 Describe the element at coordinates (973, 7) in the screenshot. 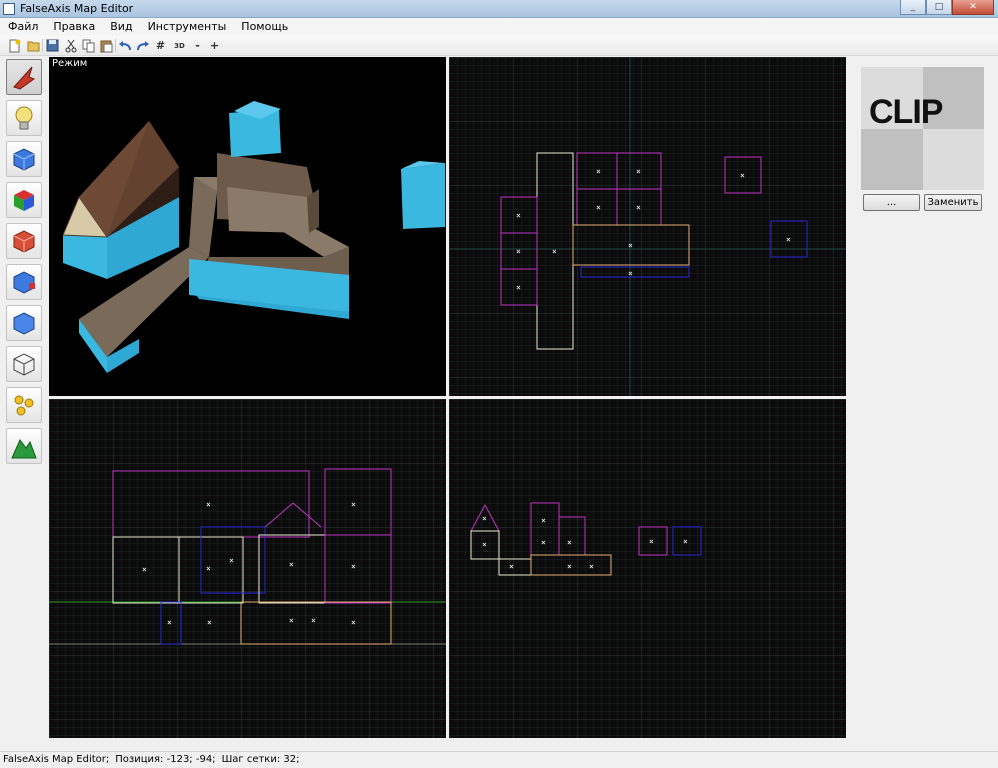

I see `close-button: ✕` at that location.